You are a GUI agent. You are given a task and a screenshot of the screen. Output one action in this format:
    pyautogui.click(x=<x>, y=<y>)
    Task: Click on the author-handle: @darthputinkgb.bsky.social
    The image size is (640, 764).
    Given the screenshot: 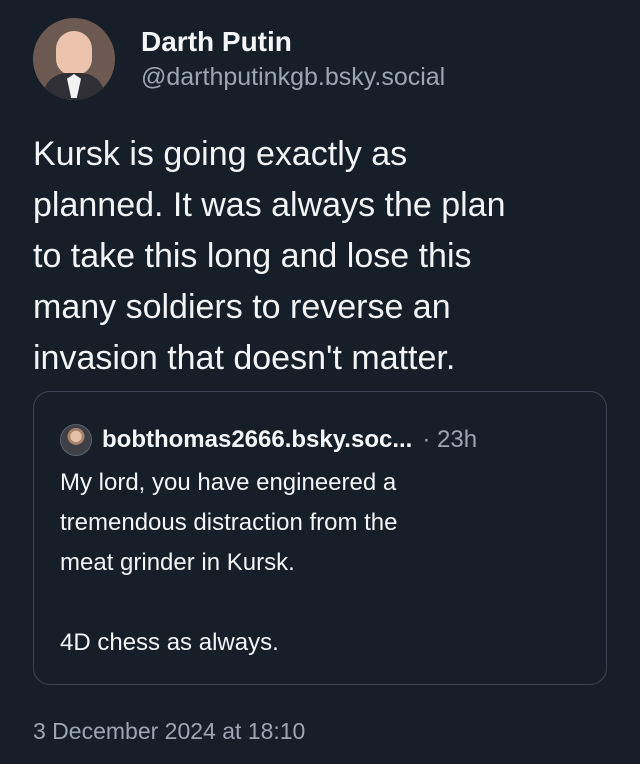 What is the action you would take?
    pyautogui.click(x=293, y=77)
    